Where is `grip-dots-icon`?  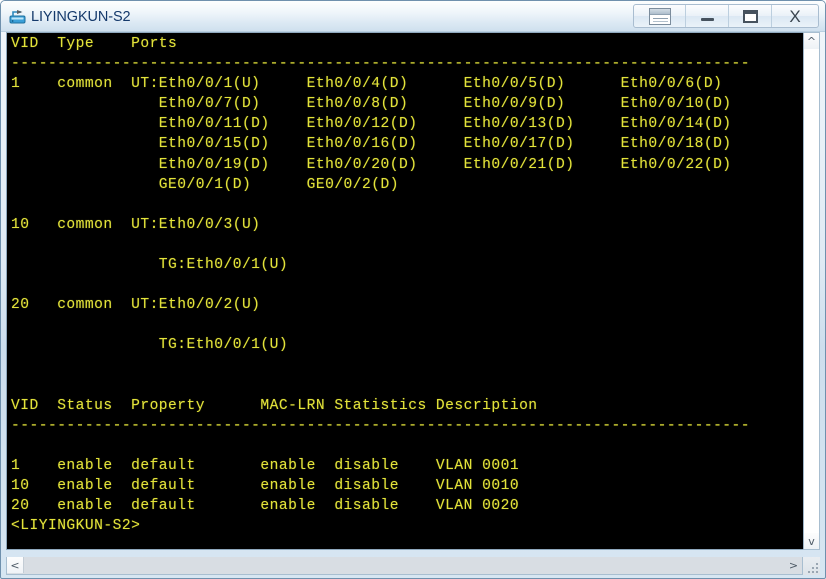 grip-dots-icon is located at coordinates (812, 567).